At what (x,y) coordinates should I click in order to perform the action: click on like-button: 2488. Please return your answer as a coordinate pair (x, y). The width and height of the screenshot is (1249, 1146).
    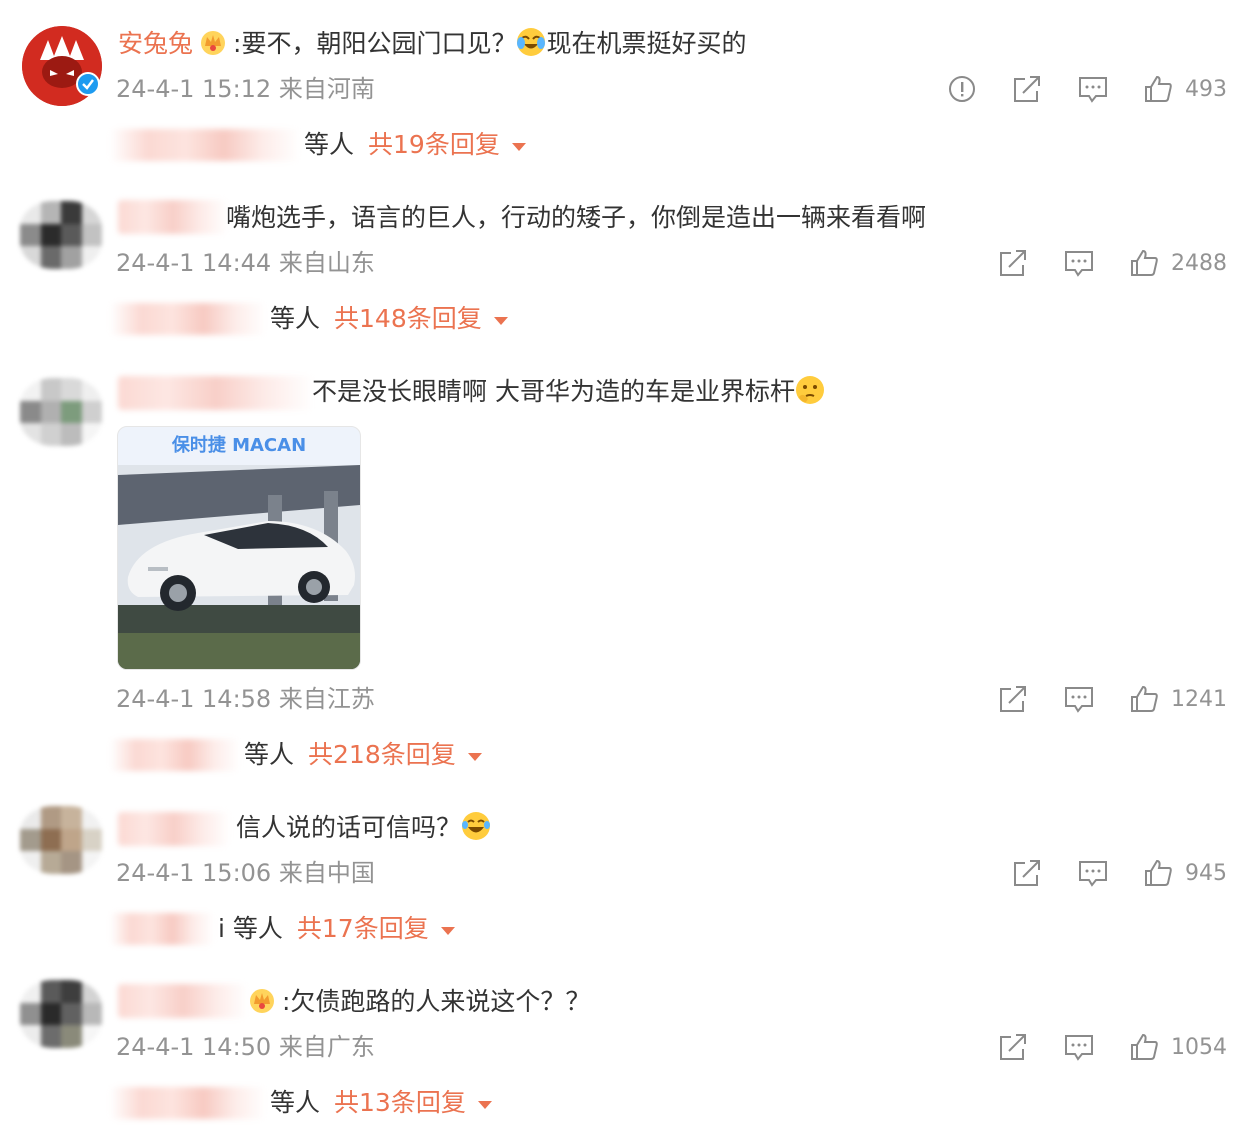
    Looking at the image, I should click on (1178, 263).